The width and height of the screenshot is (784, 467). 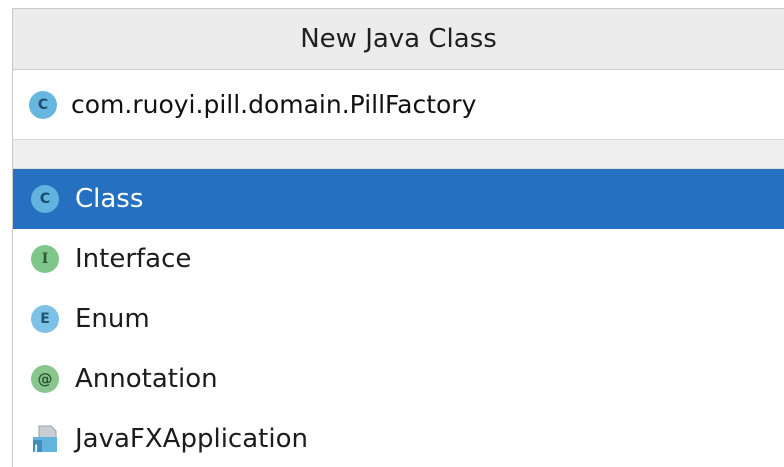 What do you see at coordinates (36, 449) in the screenshot?
I see `javafx-file-icon-letter: J` at bounding box center [36, 449].